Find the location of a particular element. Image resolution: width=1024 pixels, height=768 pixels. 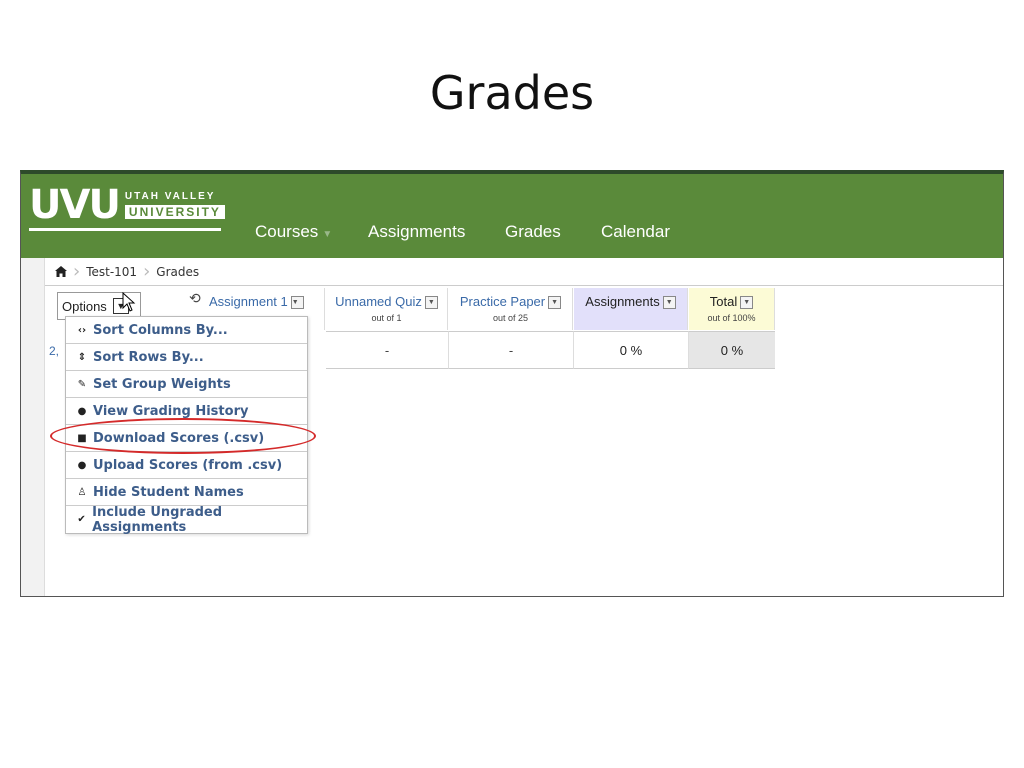

breadcrumb: › Test-101 › Grades is located at coordinates (524, 272).